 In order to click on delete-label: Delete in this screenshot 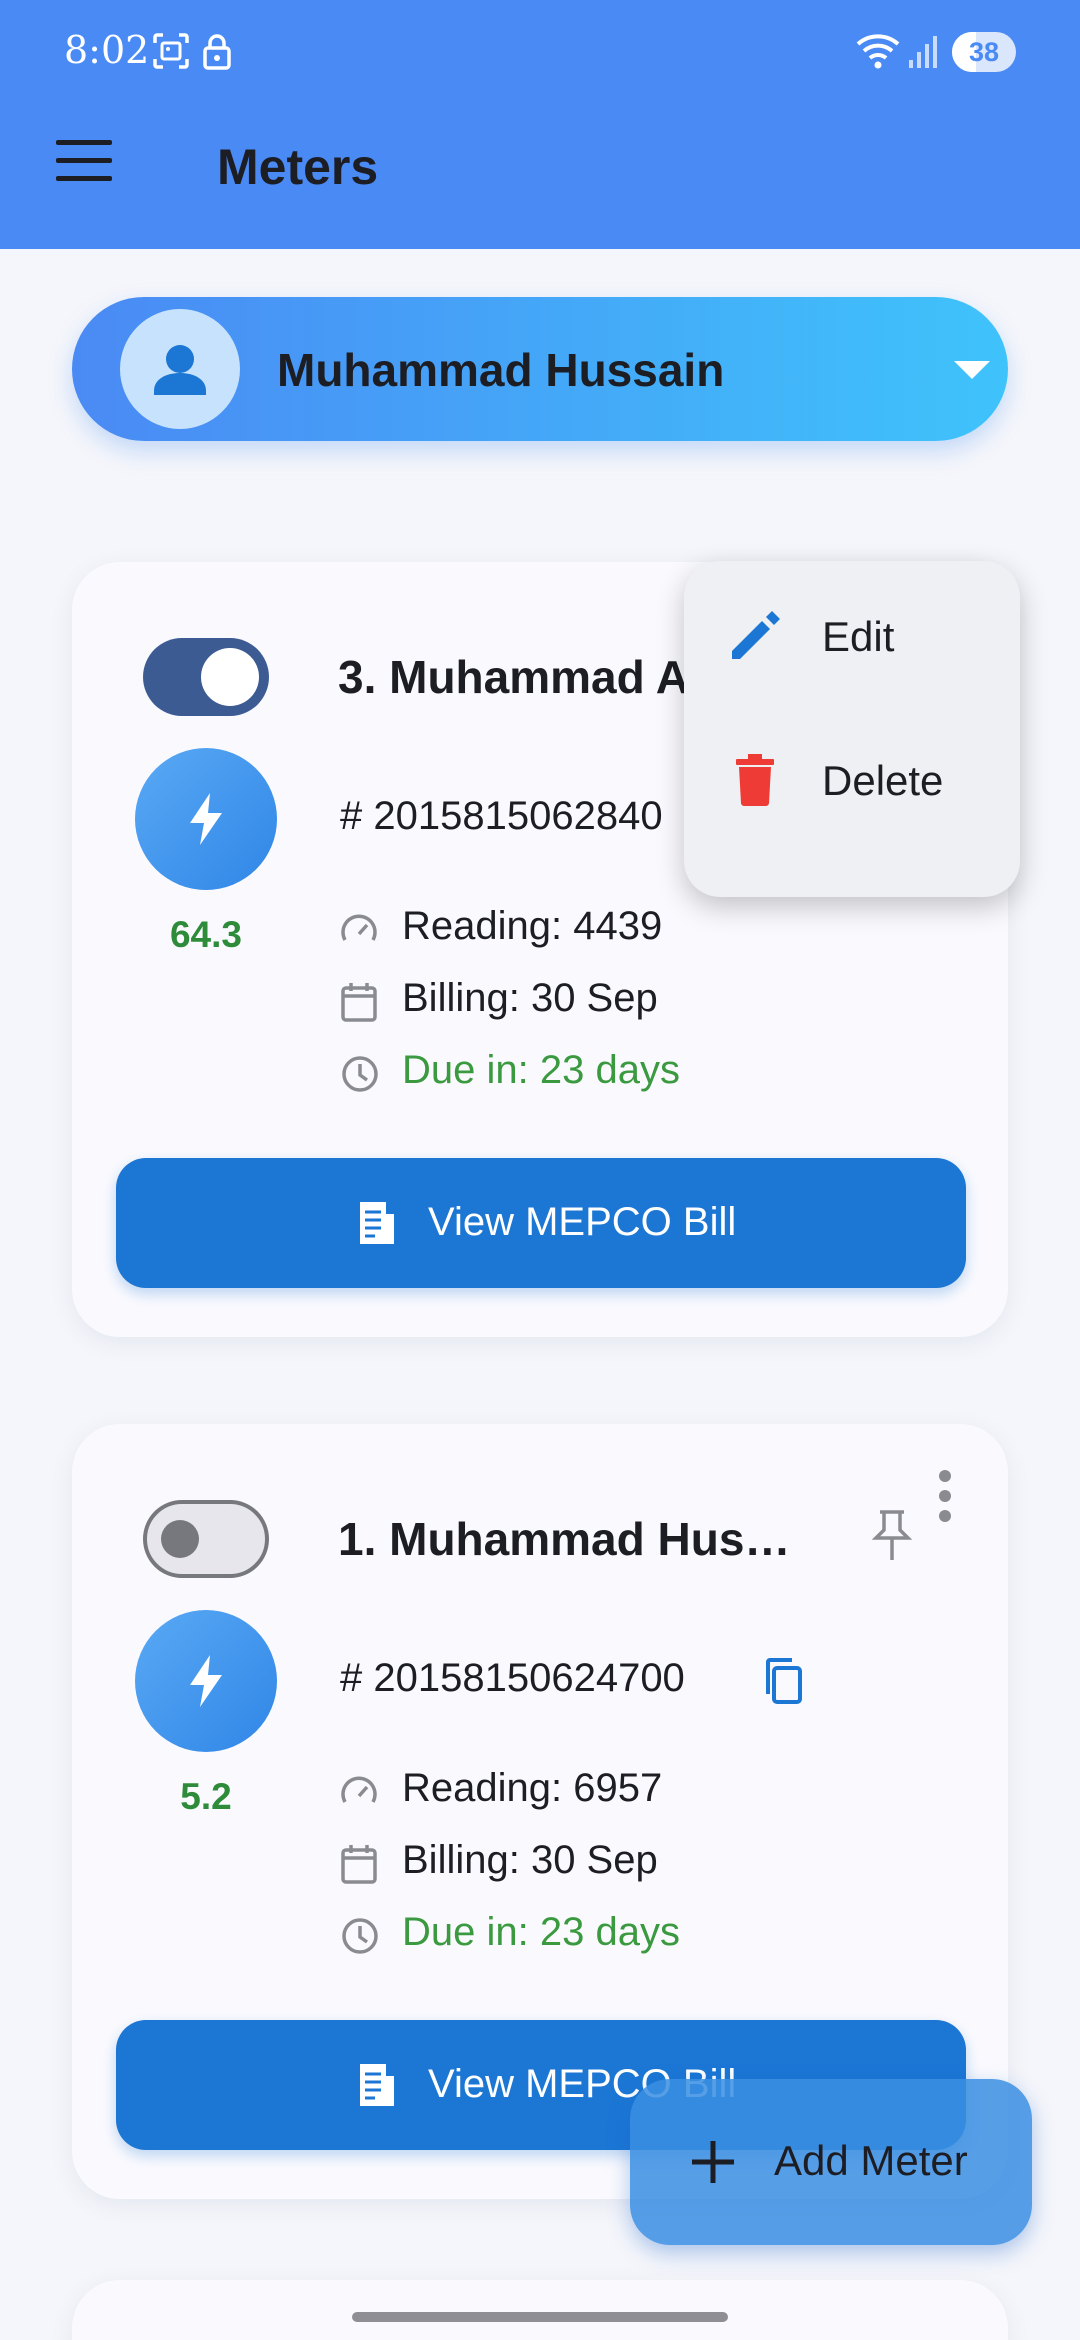, I will do `click(883, 780)`.